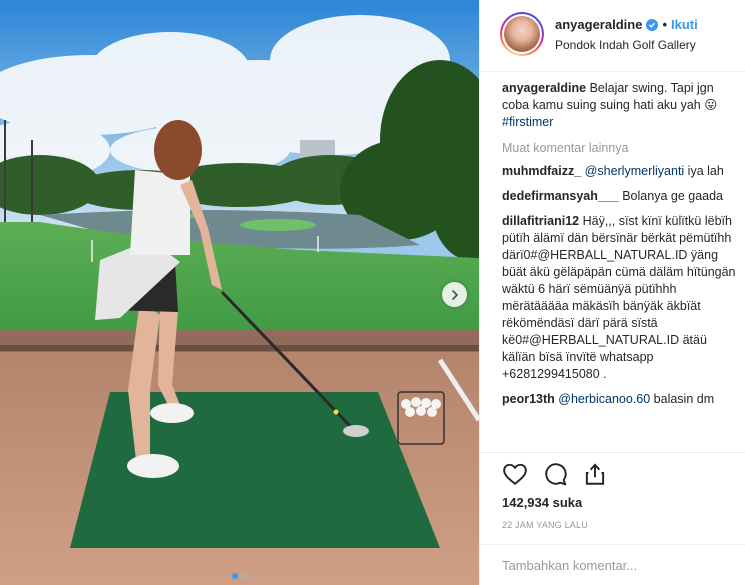  Describe the element at coordinates (619, 148) in the screenshot. I see `load-more-comments-button: Muat komentar lainnya` at that location.